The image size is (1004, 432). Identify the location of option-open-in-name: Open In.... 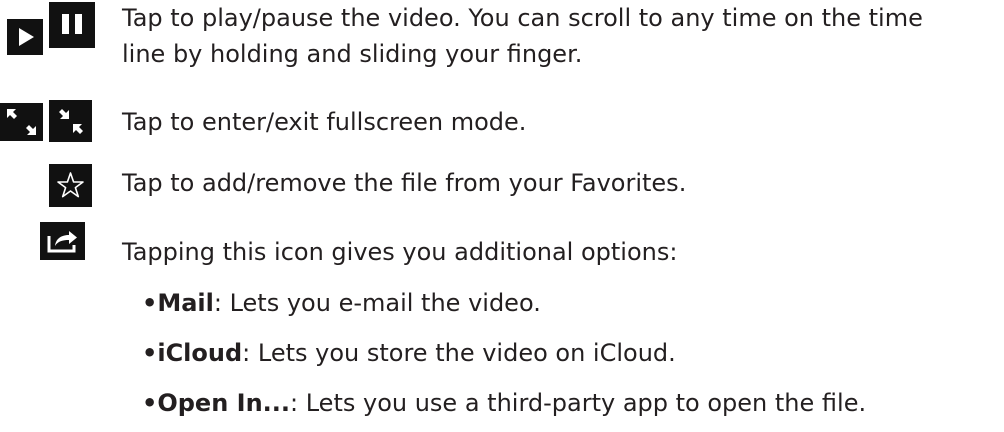
(224, 403).